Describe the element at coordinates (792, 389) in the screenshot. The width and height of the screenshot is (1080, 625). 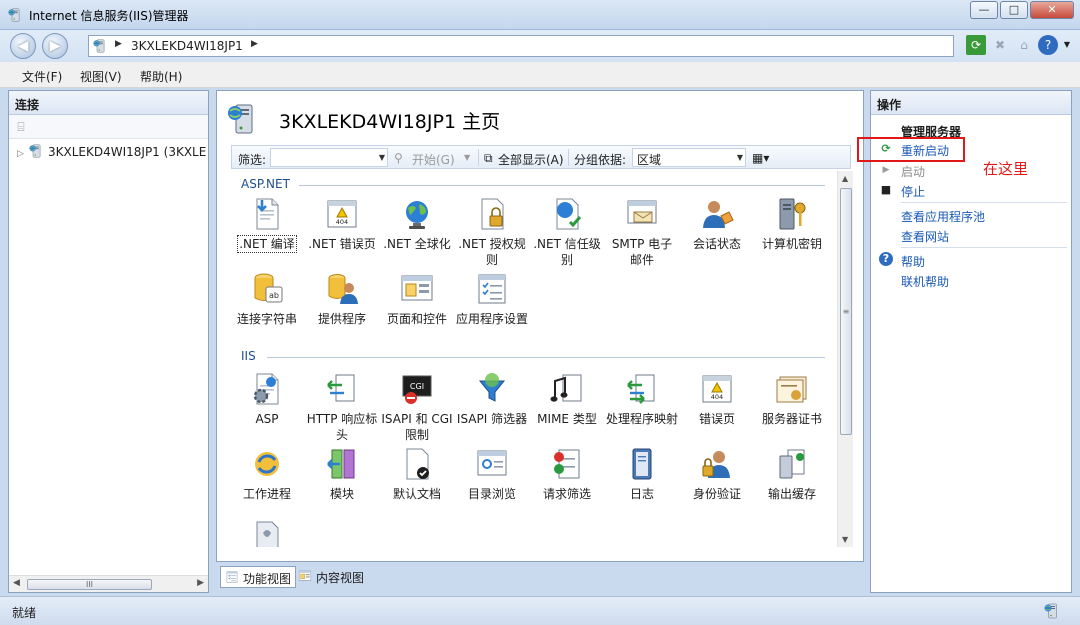
I see `server-certificates-icon` at that location.